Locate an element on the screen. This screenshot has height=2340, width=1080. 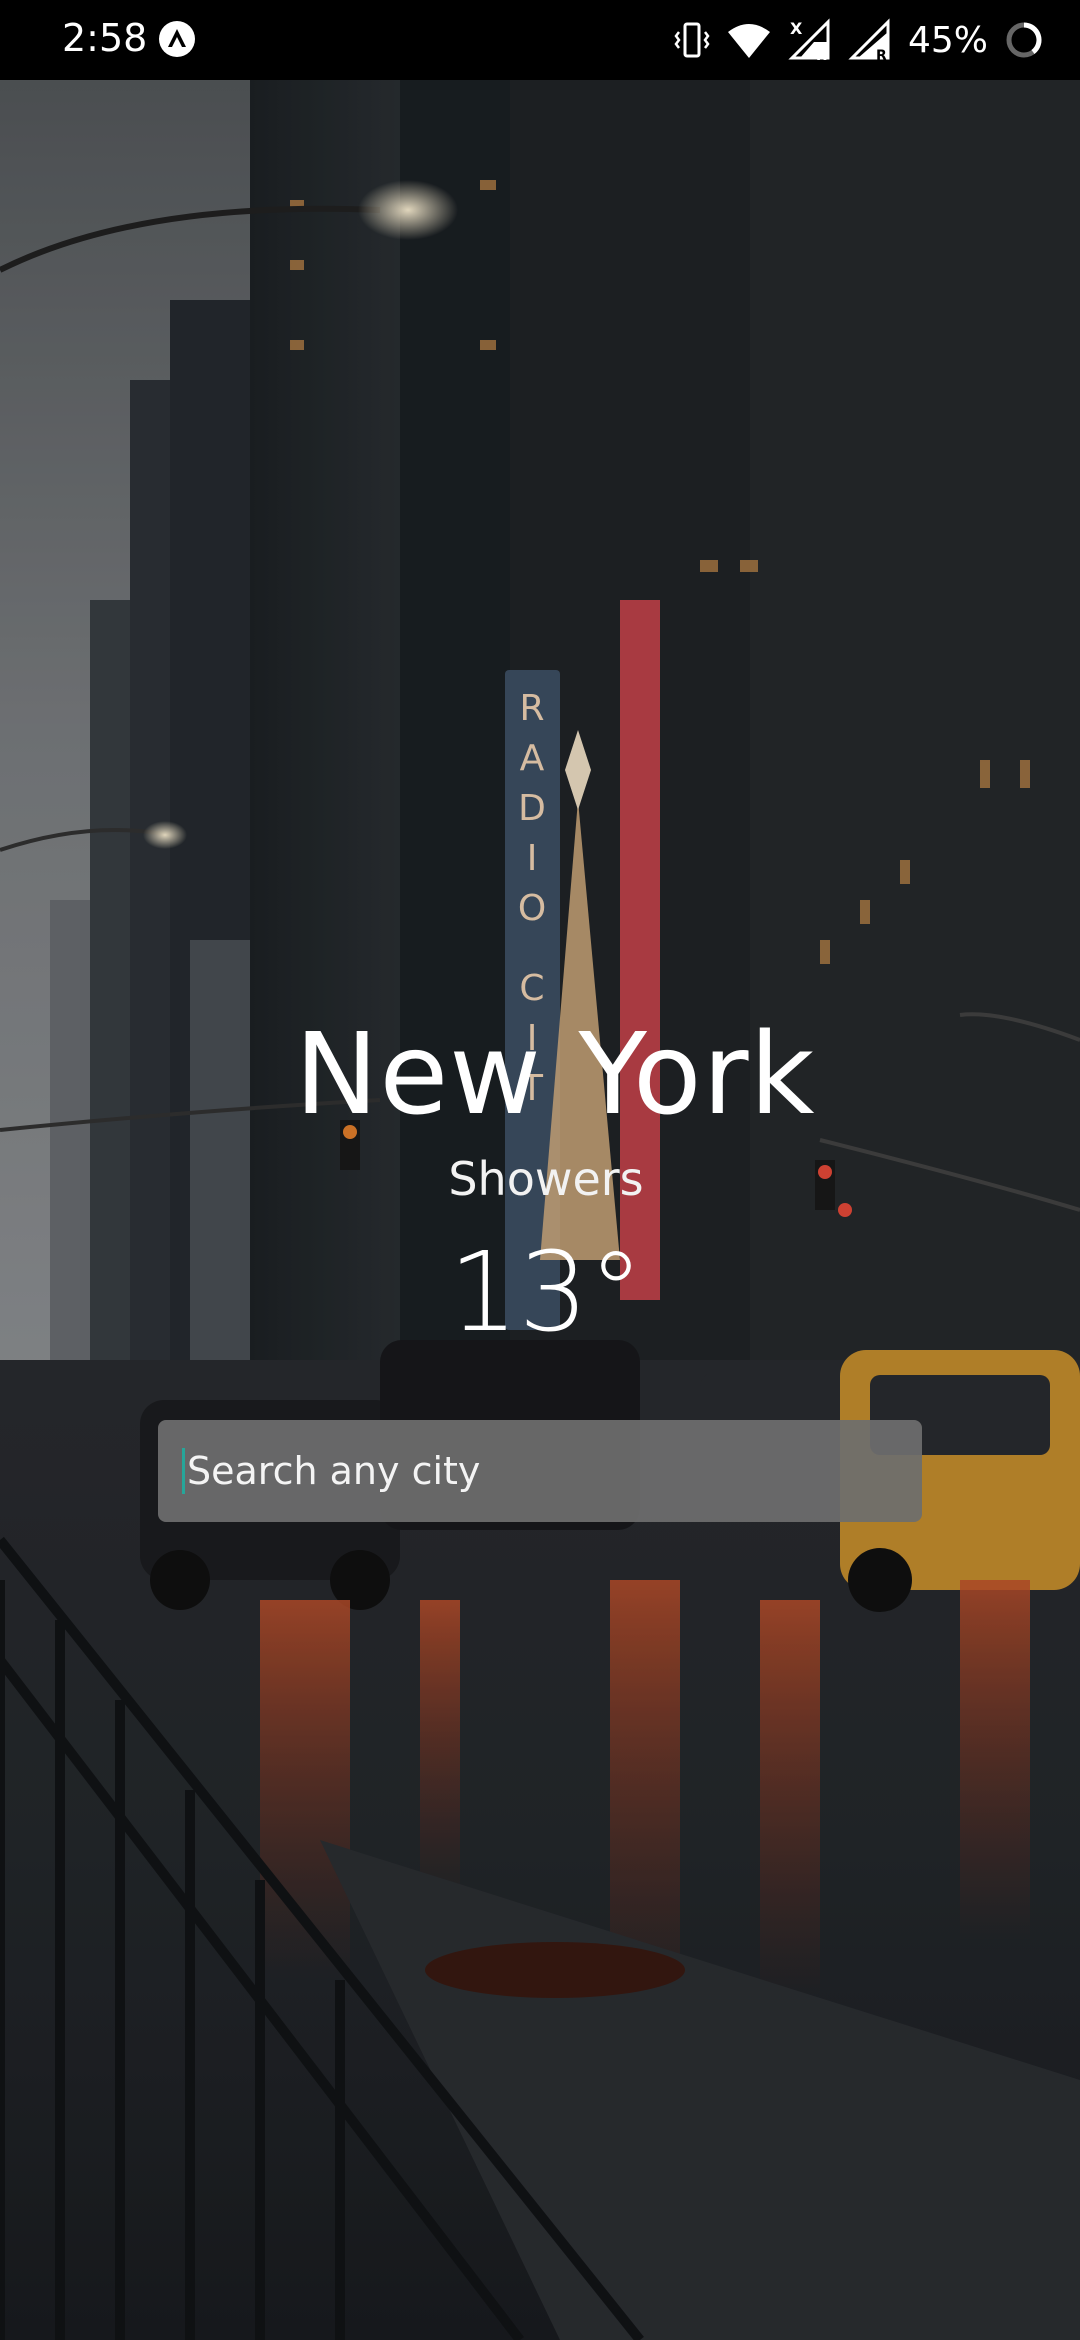
search-box is located at coordinates (540, 1471).